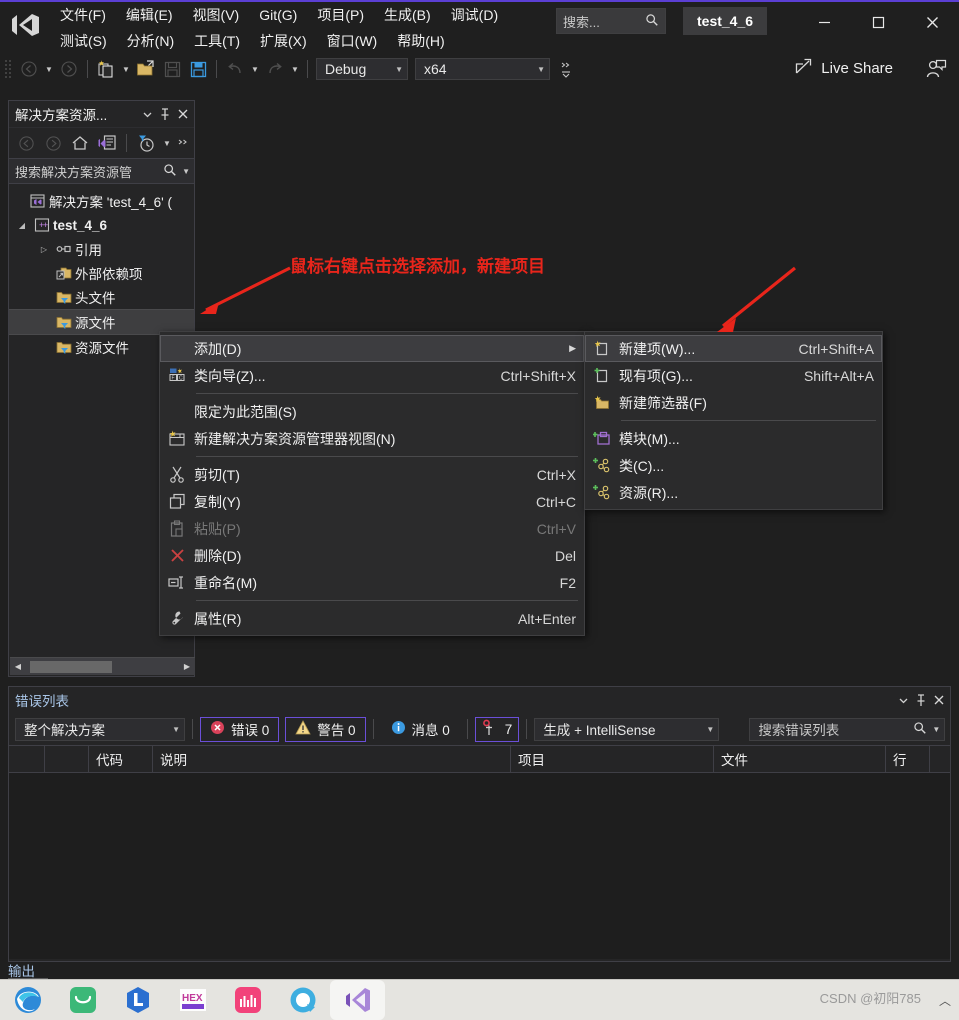 The image size is (959, 1020). Describe the element at coordinates (302, 1000) in the screenshot. I see `browser-icon` at that location.